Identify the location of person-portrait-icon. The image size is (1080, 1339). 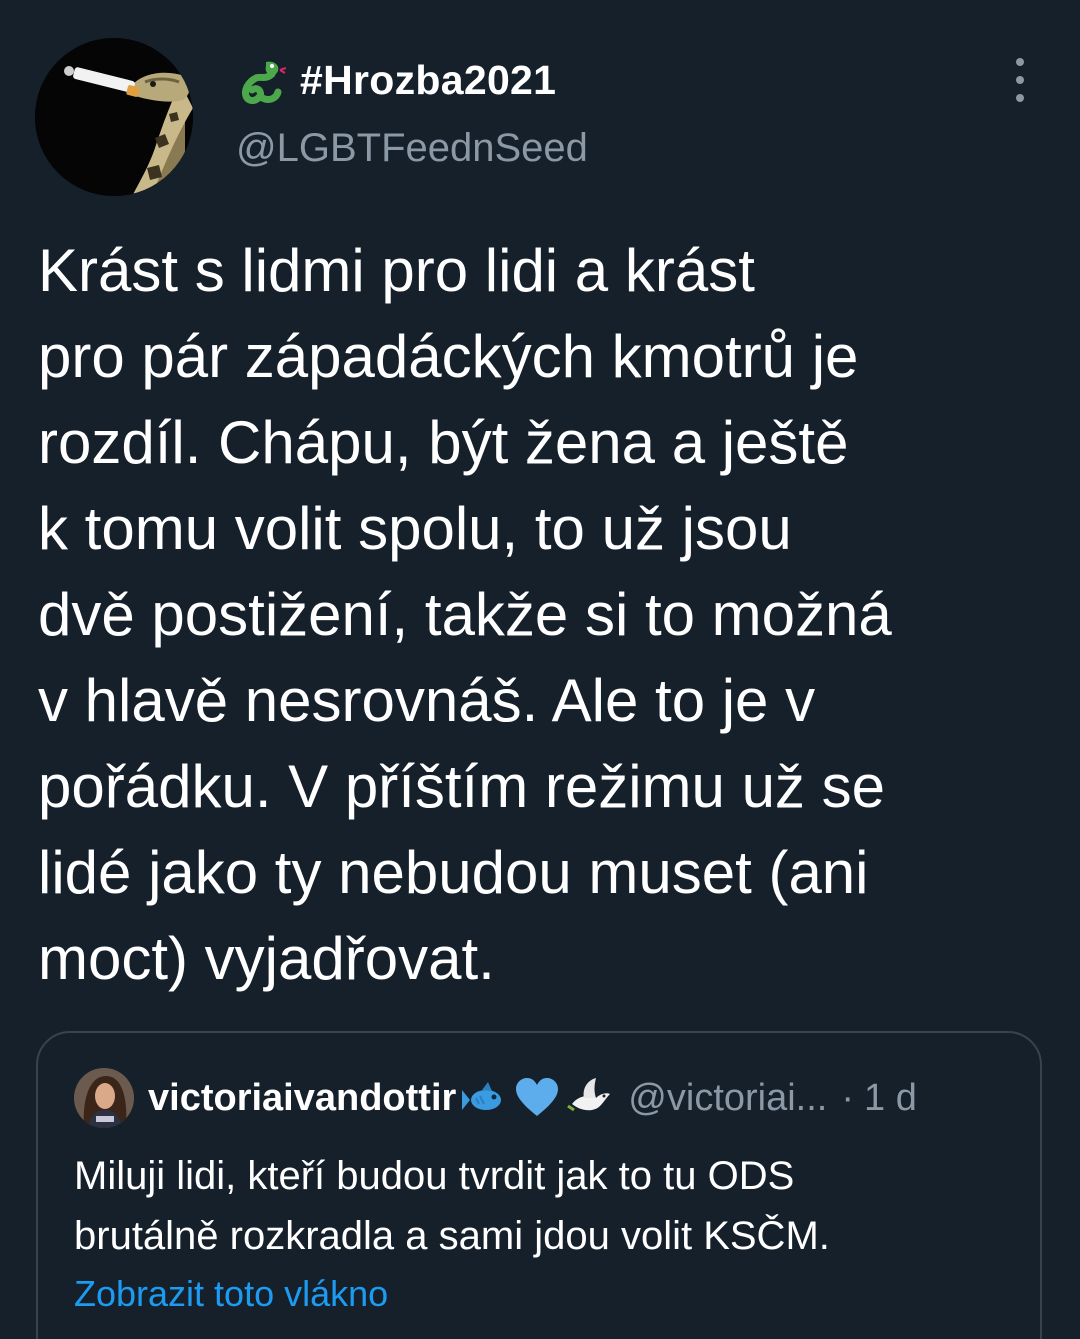
(104, 1098).